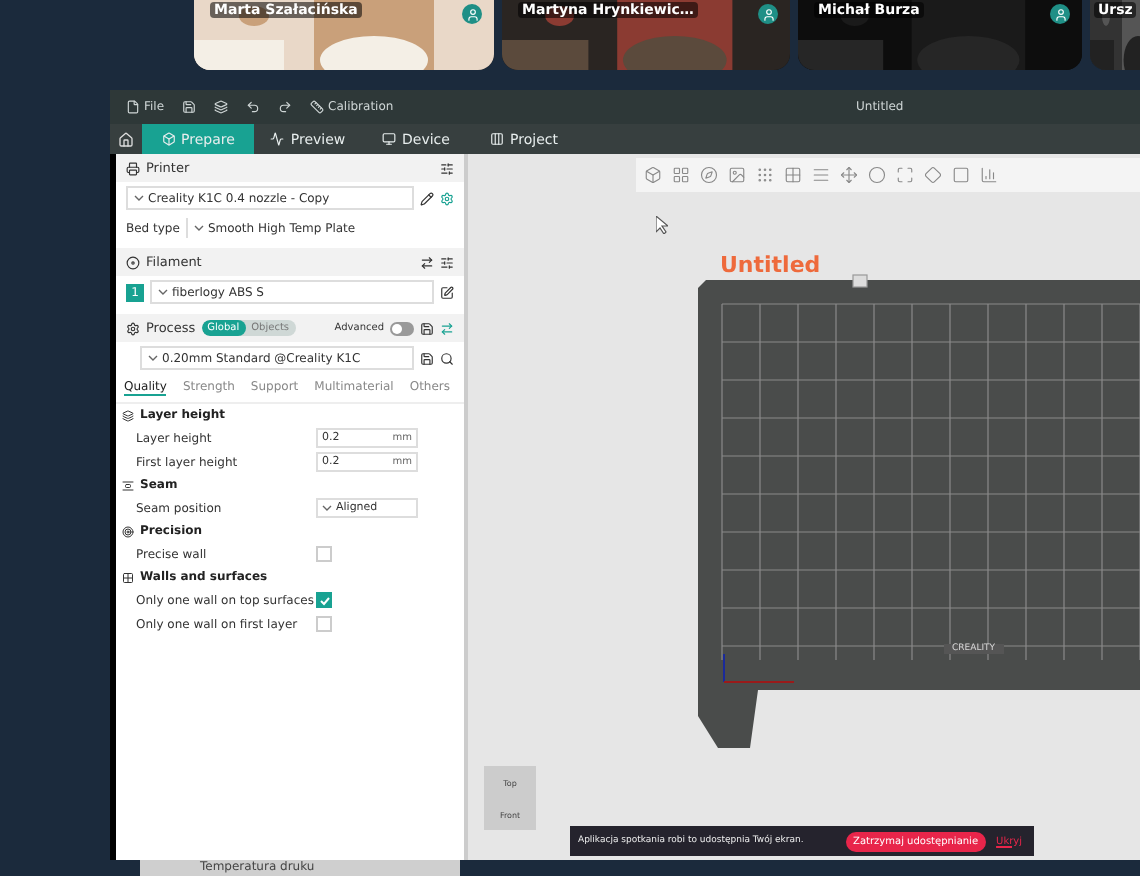 The width and height of the screenshot is (1140, 876). What do you see at coordinates (389, 139) in the screenshot?
I see `monitor-icon` at bounding box center [389, 139].